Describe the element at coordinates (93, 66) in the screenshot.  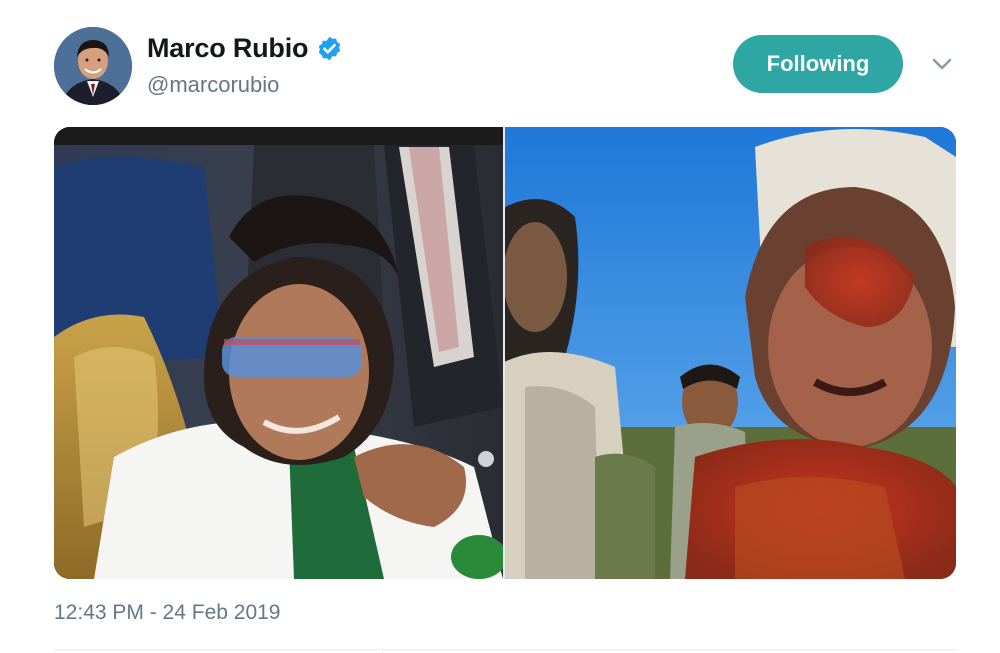
I see `avatar` at that location.